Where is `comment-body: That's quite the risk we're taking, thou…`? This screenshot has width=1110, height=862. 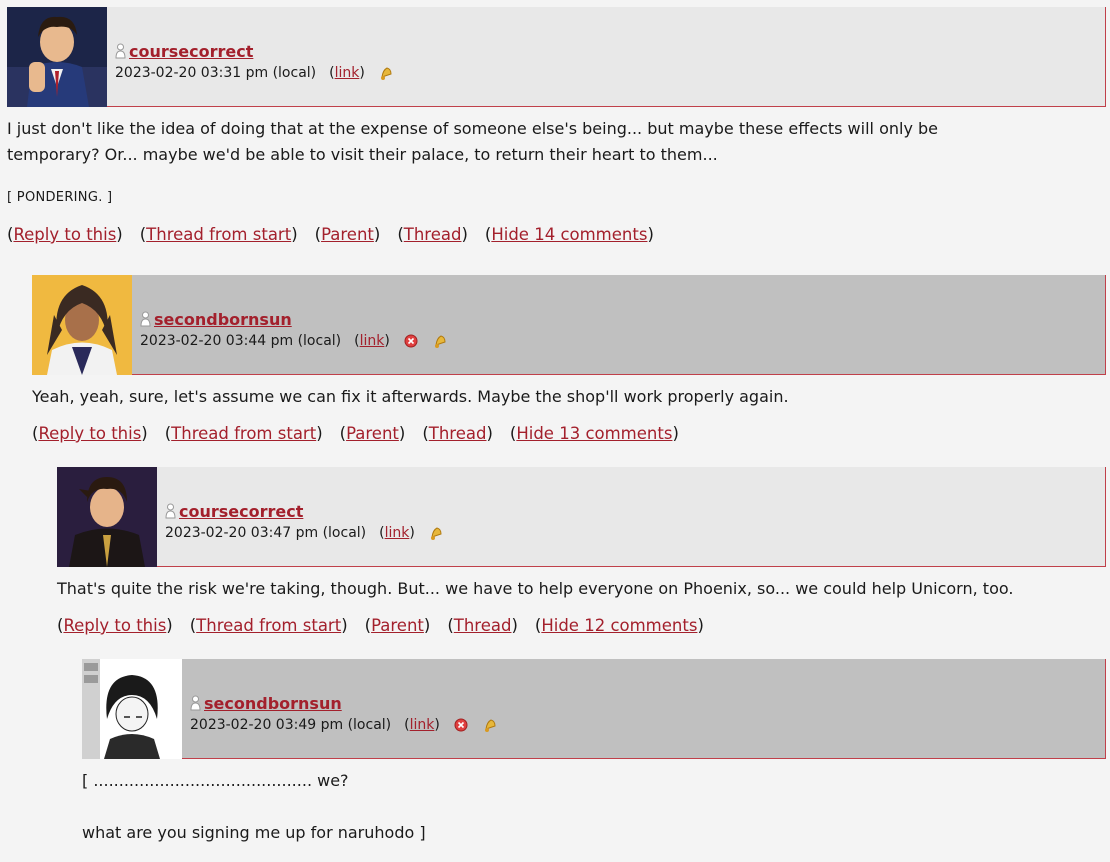 comment-body: That's quite the risk we're taking, thou… is located at coordinates (581, 589).